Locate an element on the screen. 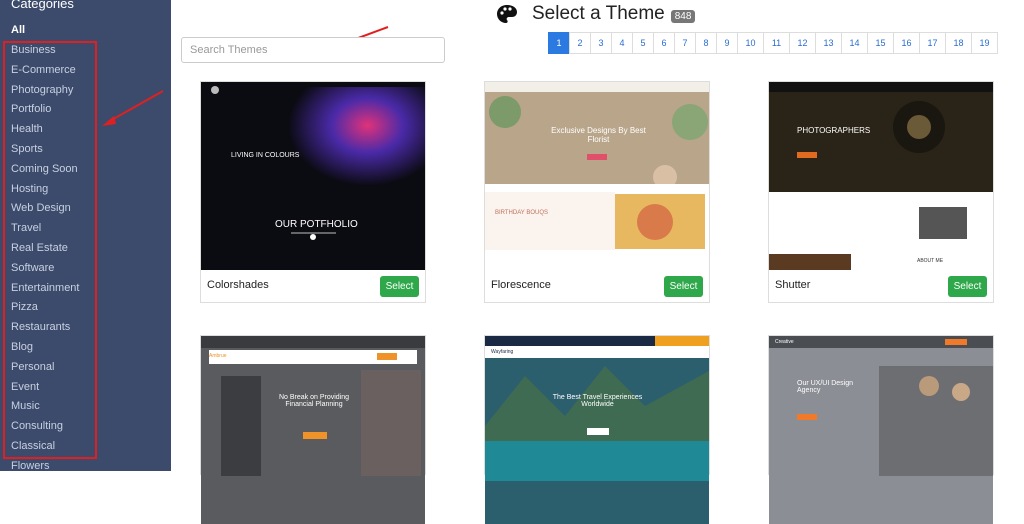  category-item: Health is located at coordinates (45, 131).